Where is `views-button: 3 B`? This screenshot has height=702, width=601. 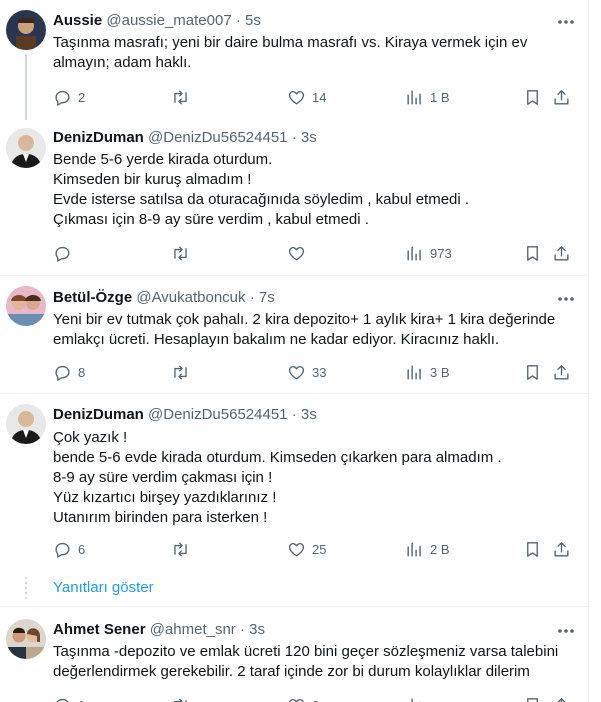 views-button: 3 B is located at coordinates (427, 372).